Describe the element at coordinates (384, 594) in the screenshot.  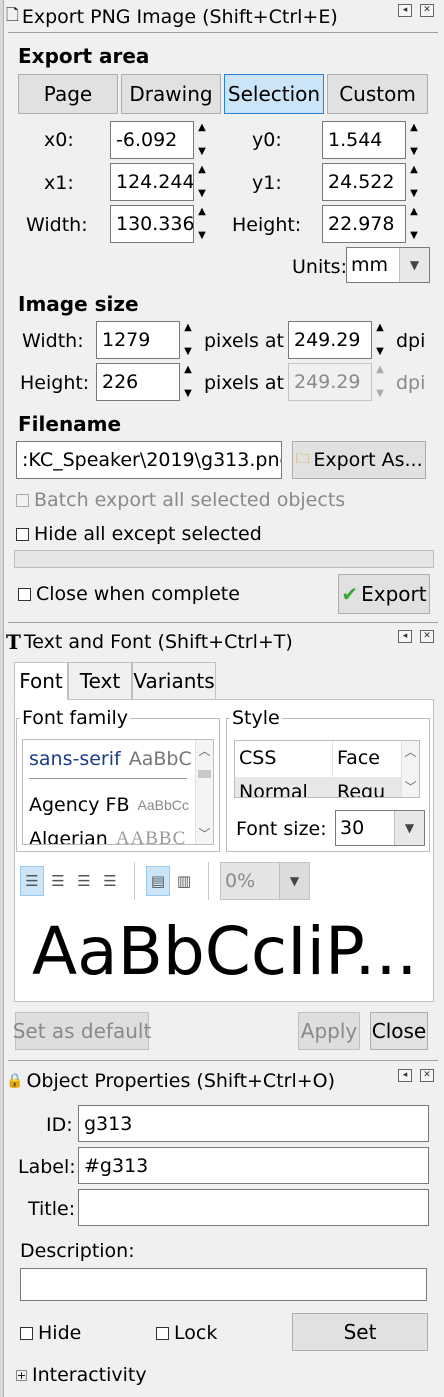
I see `export-button: ✔ Export` at that location.